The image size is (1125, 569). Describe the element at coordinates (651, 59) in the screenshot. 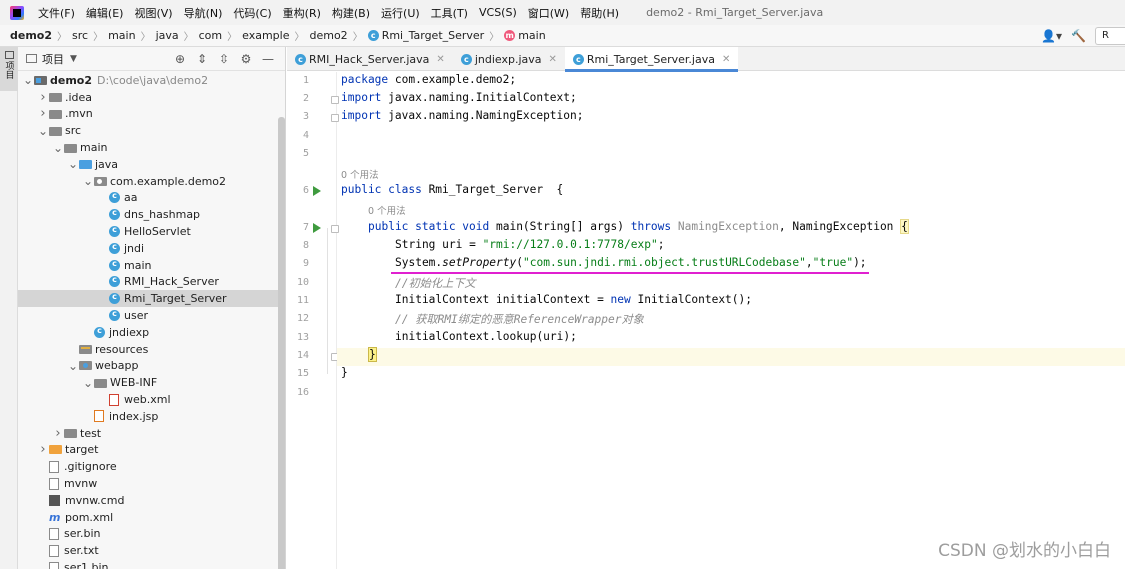

I see `tab-rmi-target-server: c Rmi_Target_Server.java ✕` at that location.